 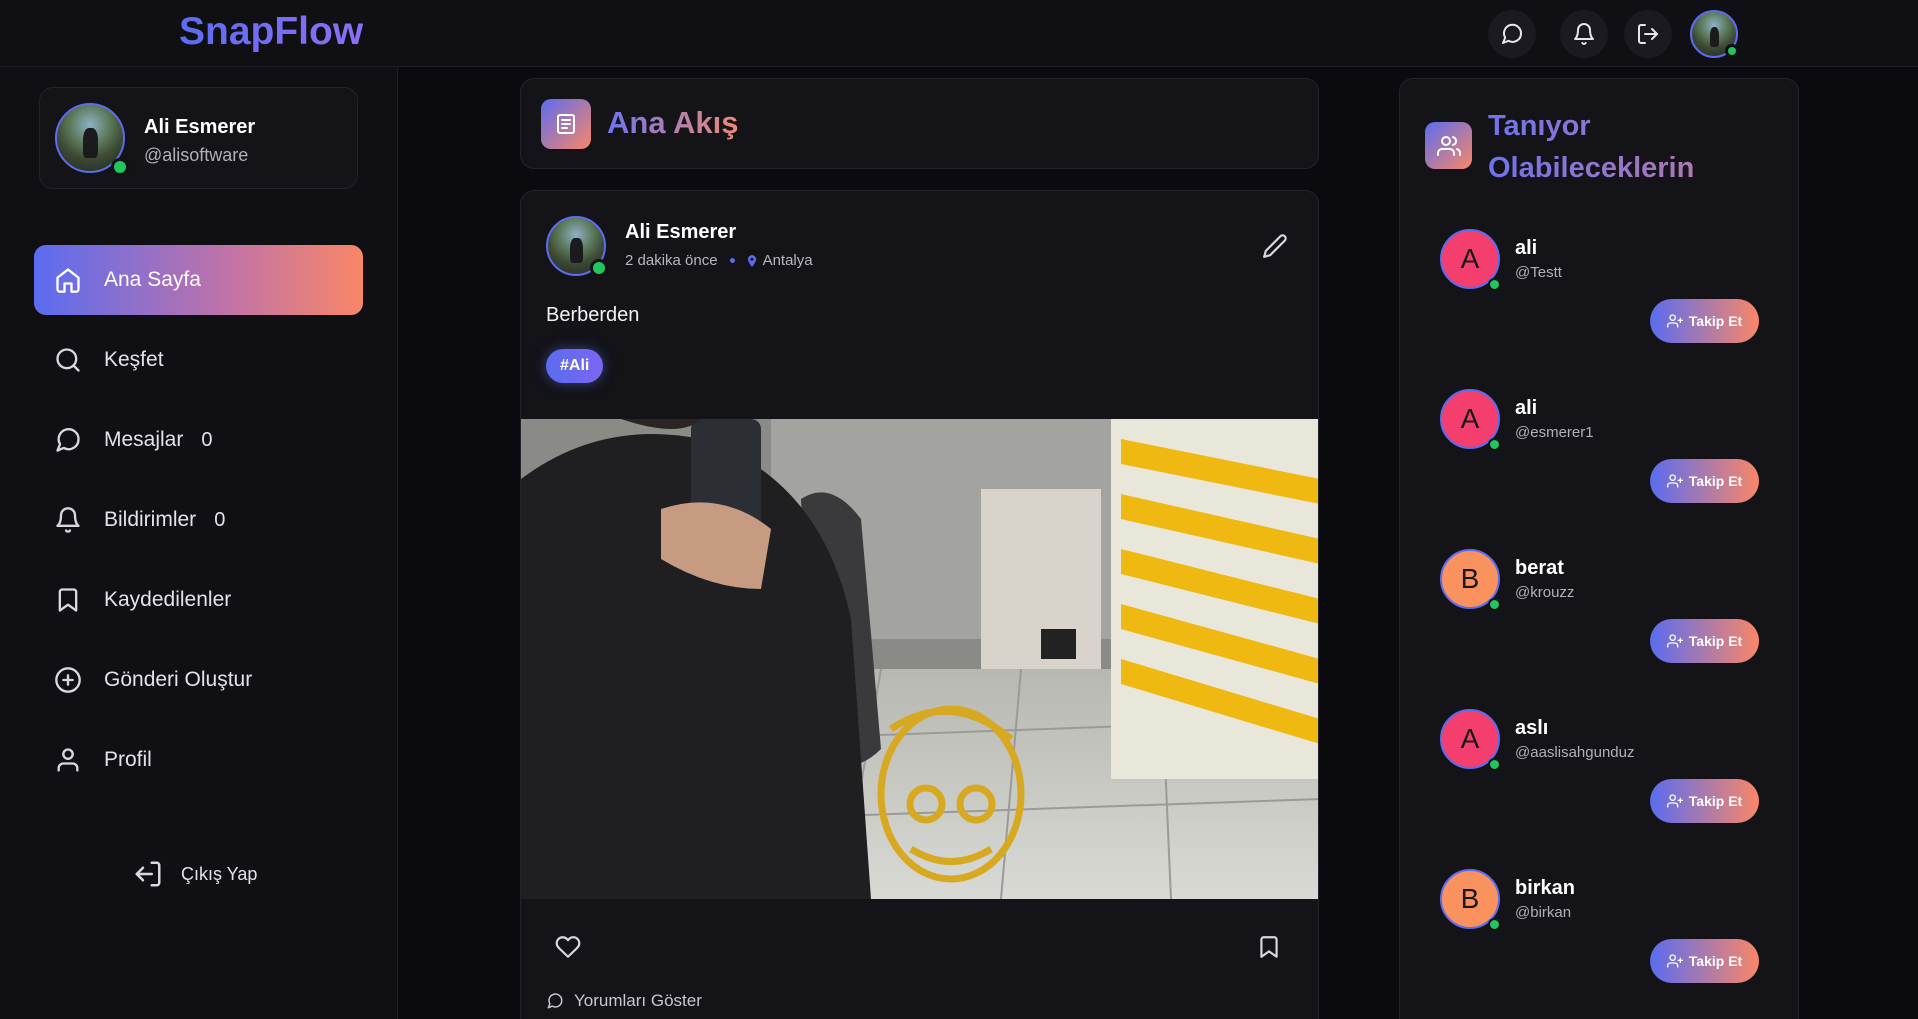 What do you see at coordinates (134, 359) in the screenshot?
I see `nav-label: Keşfet` at bounding box center [134, 359].